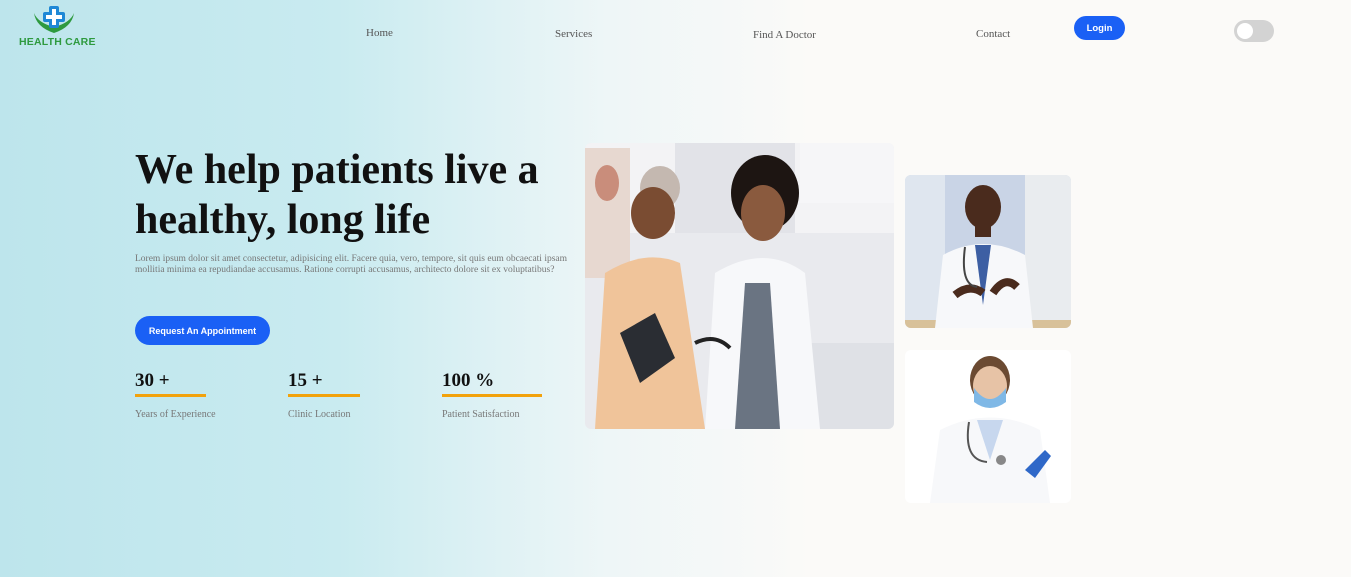  What do you see at coordinates (175, 414) in the screenshot?
I see `stat-label: Years of Experience` at bounding box center [175, 414].